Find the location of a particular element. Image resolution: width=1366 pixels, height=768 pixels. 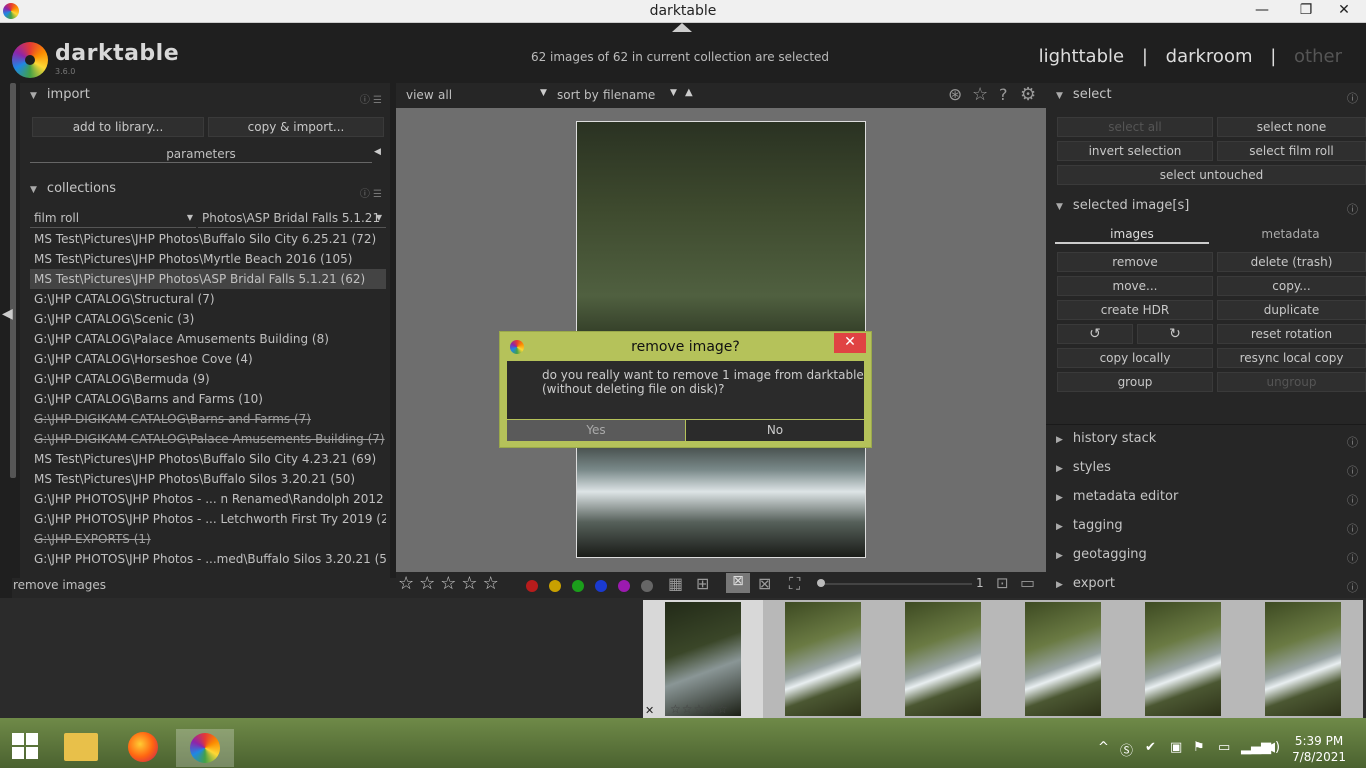

collection-item: G:\JHP CATALOG\Structural (7) is located at coordinates (208, 299).